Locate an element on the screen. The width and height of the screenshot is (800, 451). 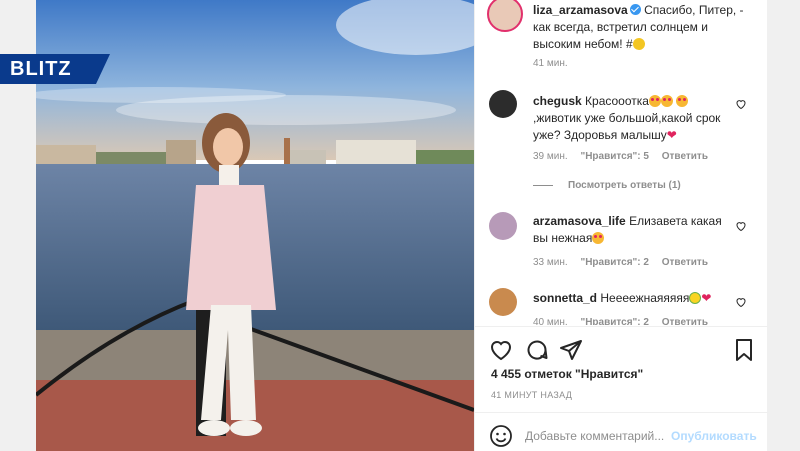
comment-meta: 39 мин. "Нравится": 5 Ответить is located at coordinates (620, 156).